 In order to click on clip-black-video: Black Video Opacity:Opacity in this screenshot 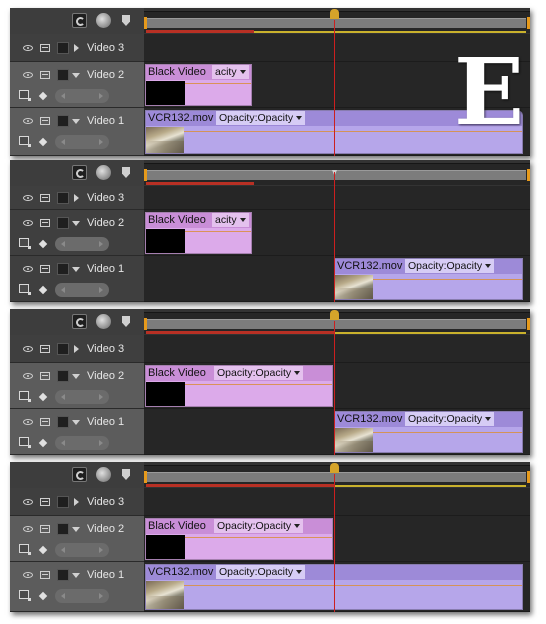, I will do `click(239, 539)`.